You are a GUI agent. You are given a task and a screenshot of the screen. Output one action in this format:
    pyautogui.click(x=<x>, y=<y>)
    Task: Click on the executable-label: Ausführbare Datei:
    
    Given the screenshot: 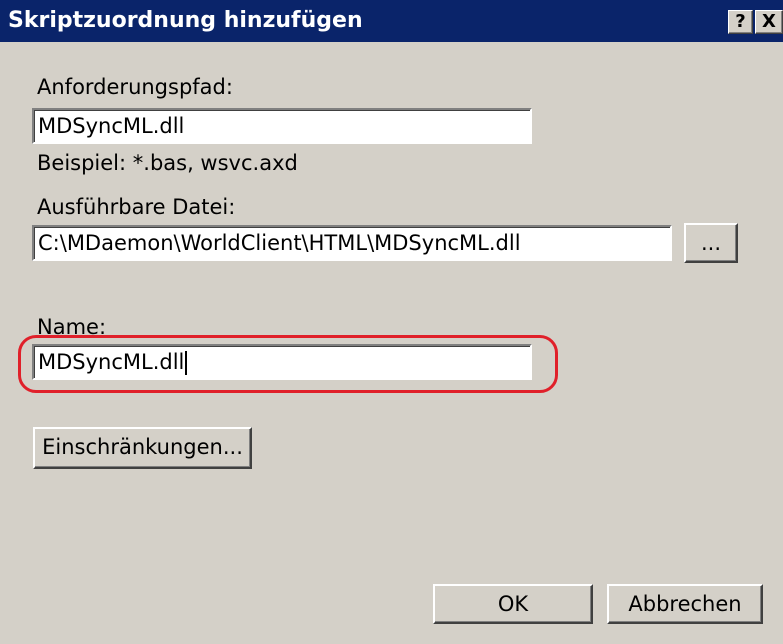 What is the action you would take?
    pyautogui.click(x=136, y=207)
    